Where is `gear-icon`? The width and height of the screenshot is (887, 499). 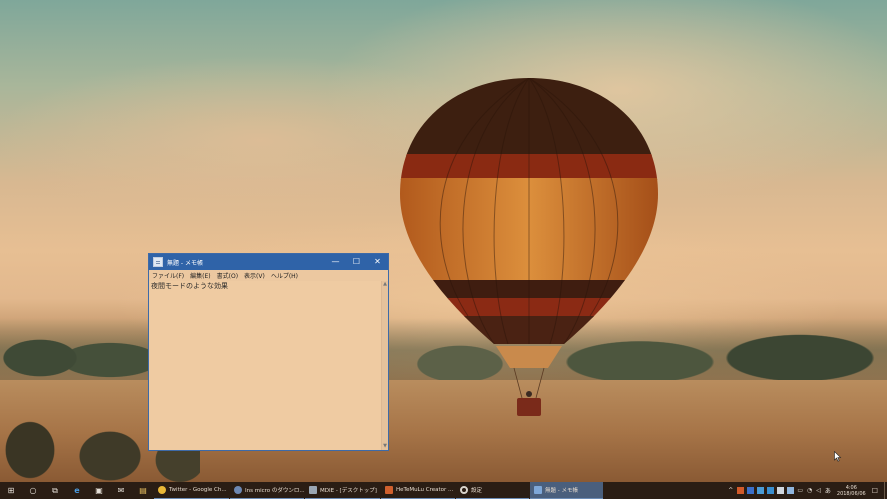 gear-icon is located at coordinates (464, 490).